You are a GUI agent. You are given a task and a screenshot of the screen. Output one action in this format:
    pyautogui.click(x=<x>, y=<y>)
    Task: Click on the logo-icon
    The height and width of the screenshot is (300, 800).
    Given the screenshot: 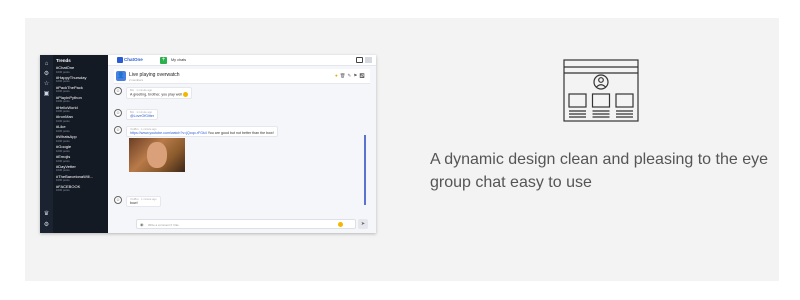 What is the action you would take?
    pyautogui.click(x=120, y=60)
    